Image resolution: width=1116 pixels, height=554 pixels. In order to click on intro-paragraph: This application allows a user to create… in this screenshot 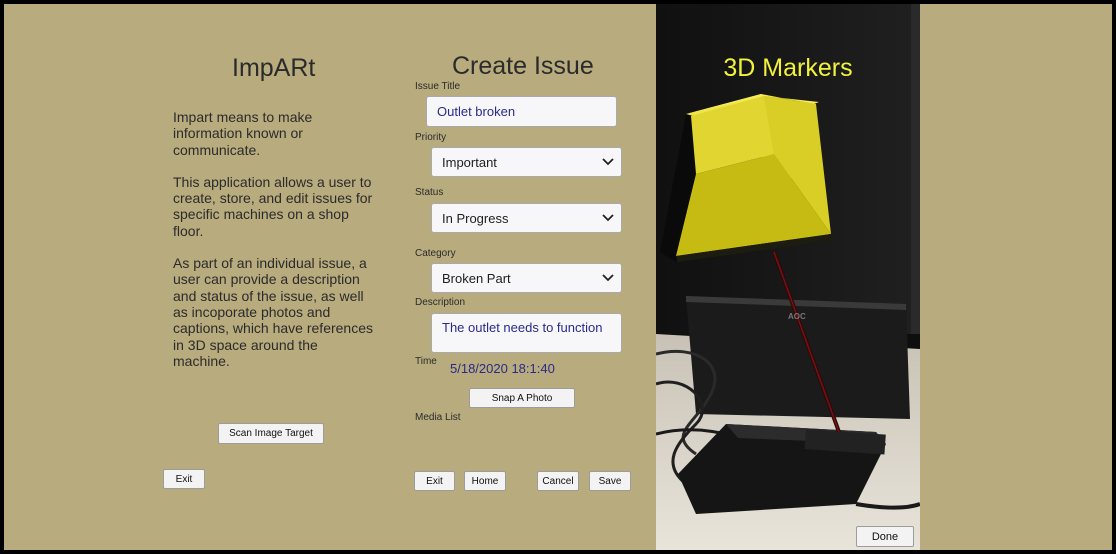, I will do `click(273, 206)`.